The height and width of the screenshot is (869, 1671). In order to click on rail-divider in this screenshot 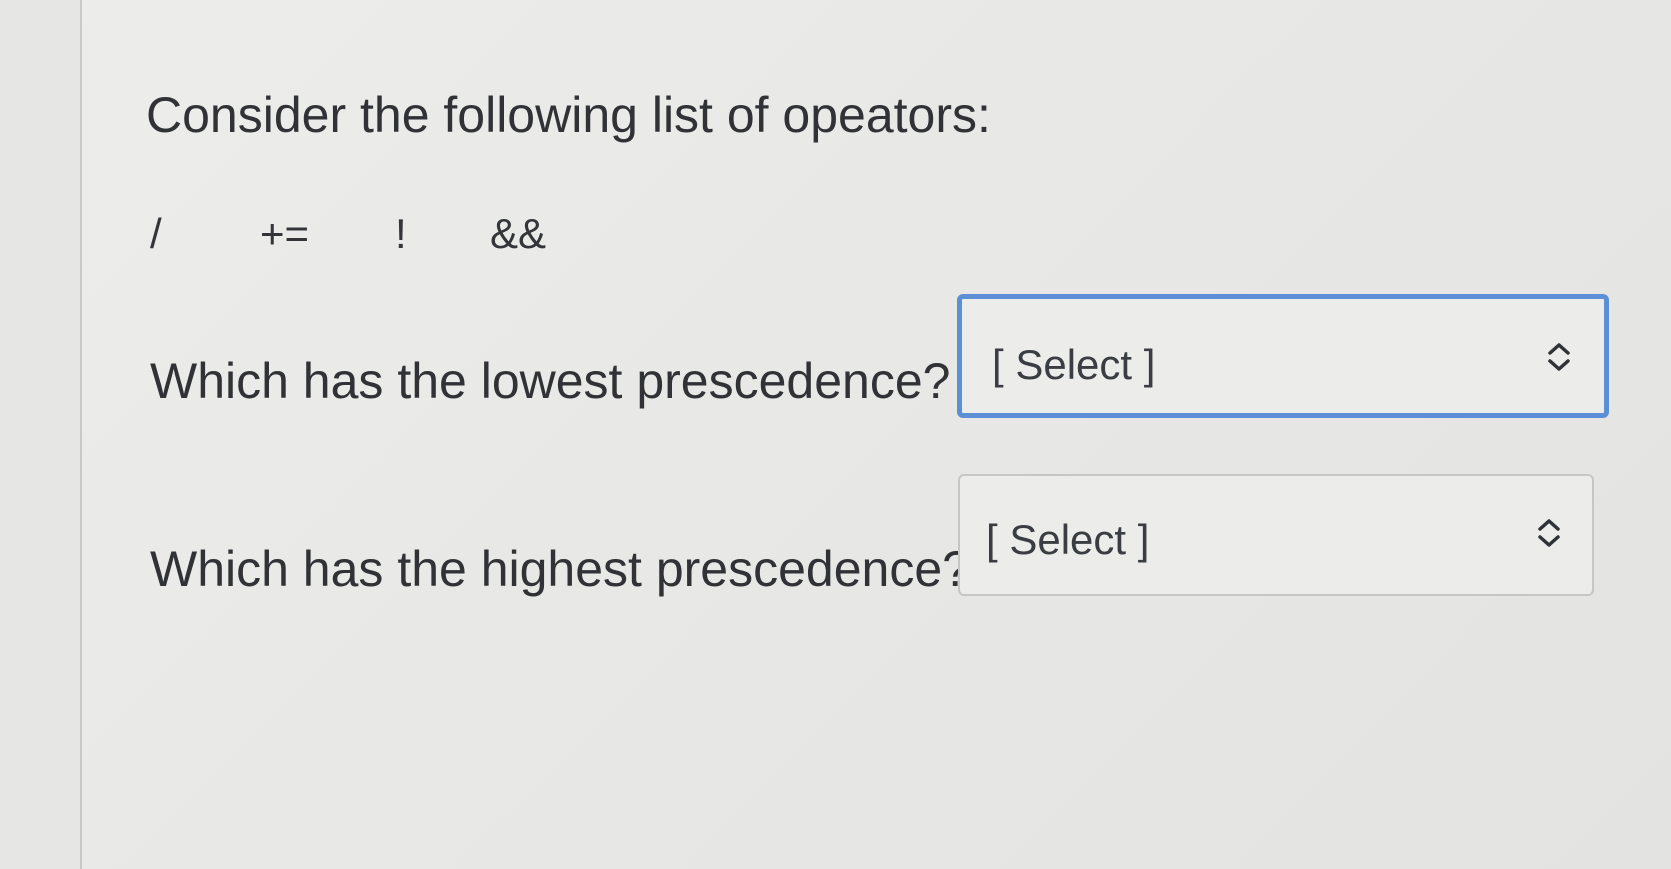, I will do `click(81, 434)`.